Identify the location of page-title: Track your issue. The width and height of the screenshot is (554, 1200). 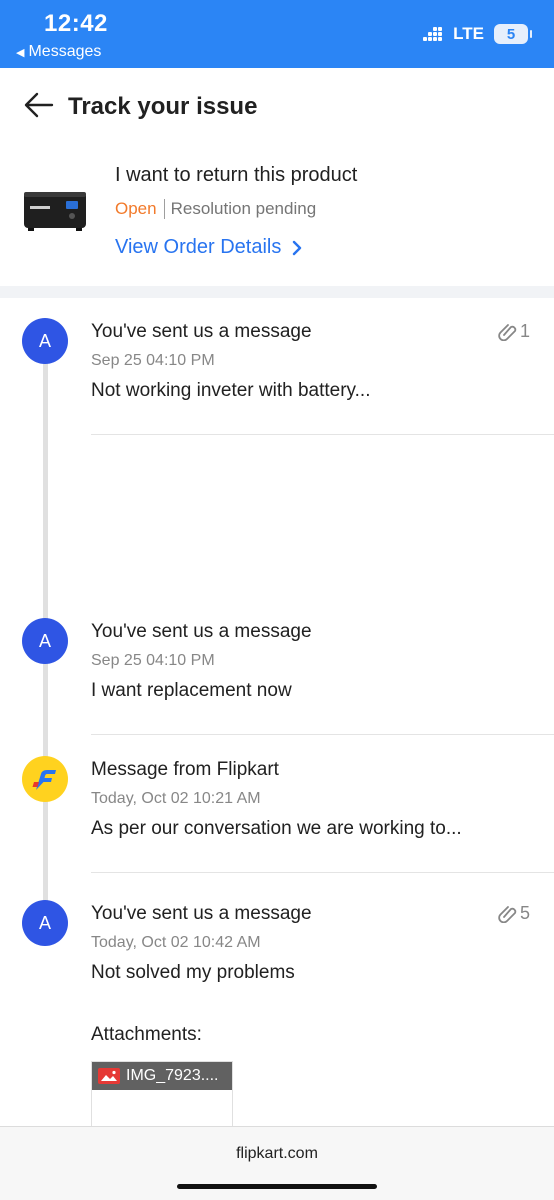
(163, 106).